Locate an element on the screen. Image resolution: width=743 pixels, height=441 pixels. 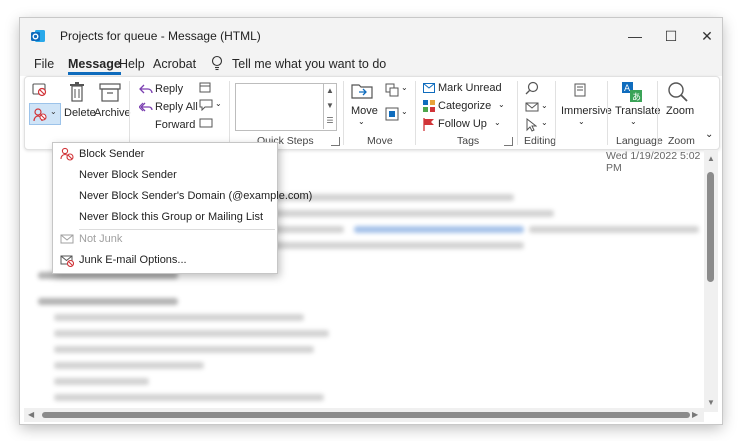
im-reply-icon is located at coordinates (206, 105).